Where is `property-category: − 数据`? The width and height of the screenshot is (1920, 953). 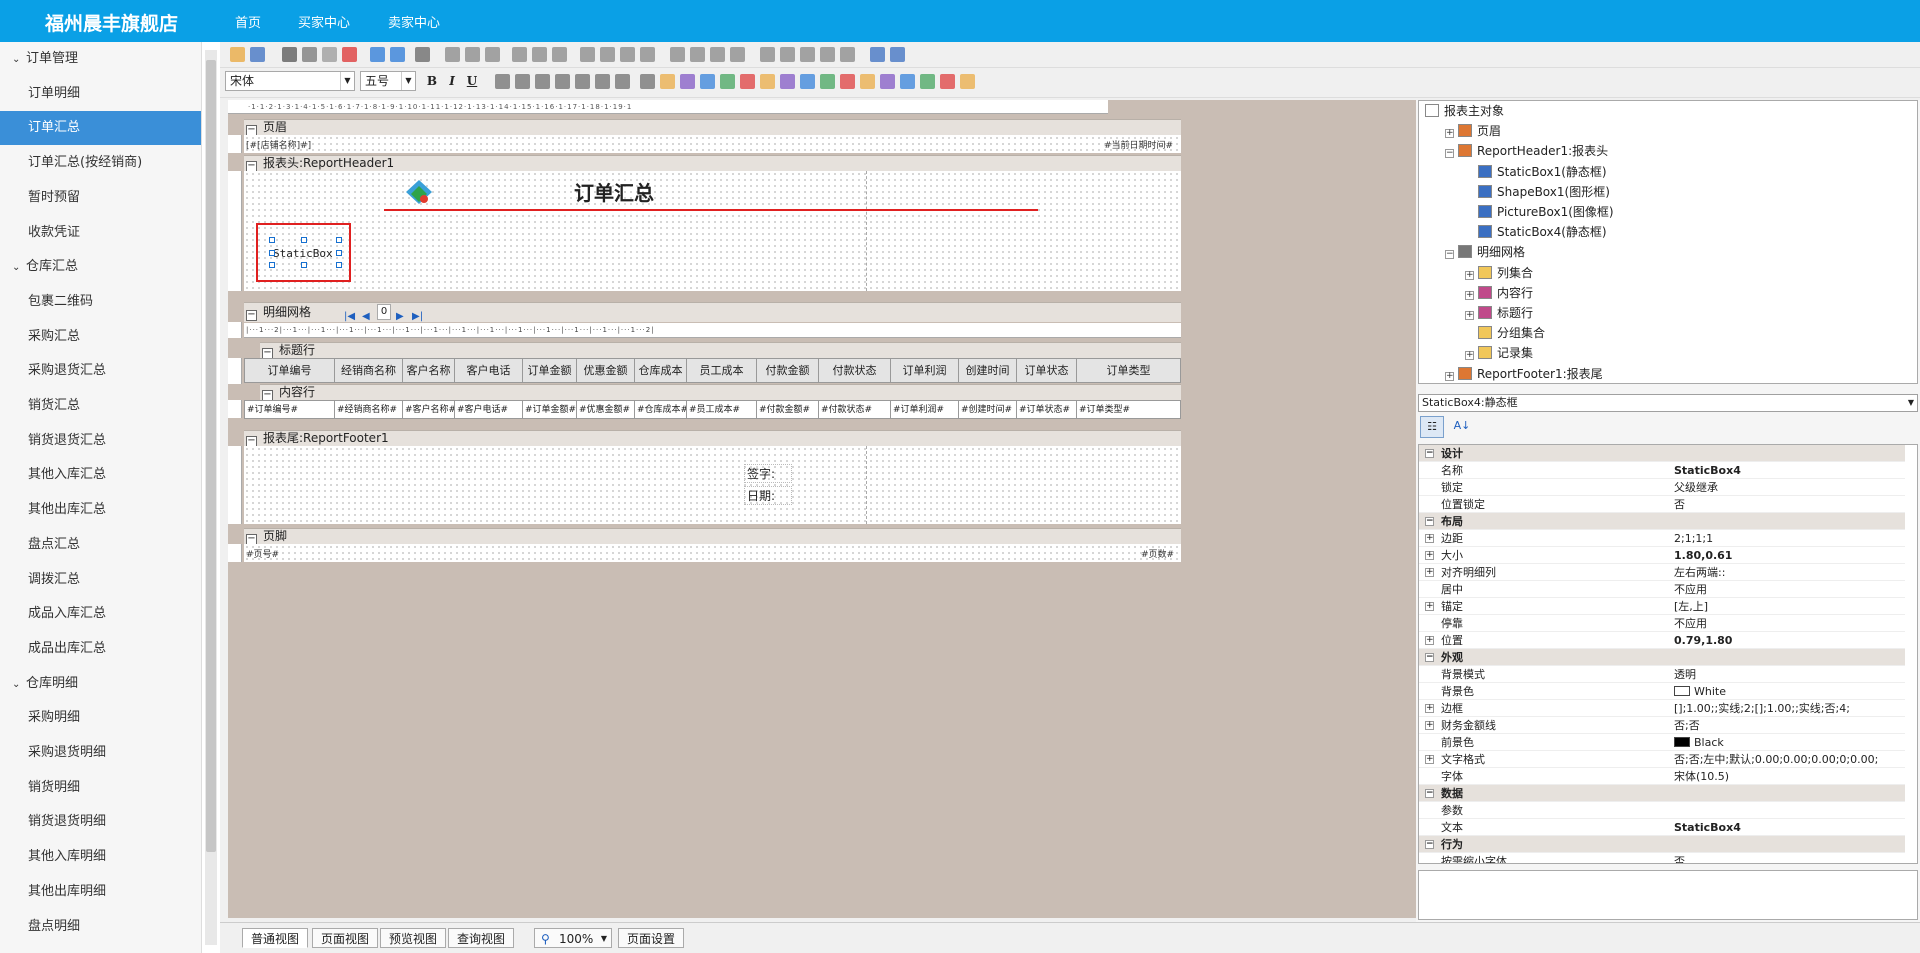 property-category: − 数据 is located at coordinates (1662, 793).